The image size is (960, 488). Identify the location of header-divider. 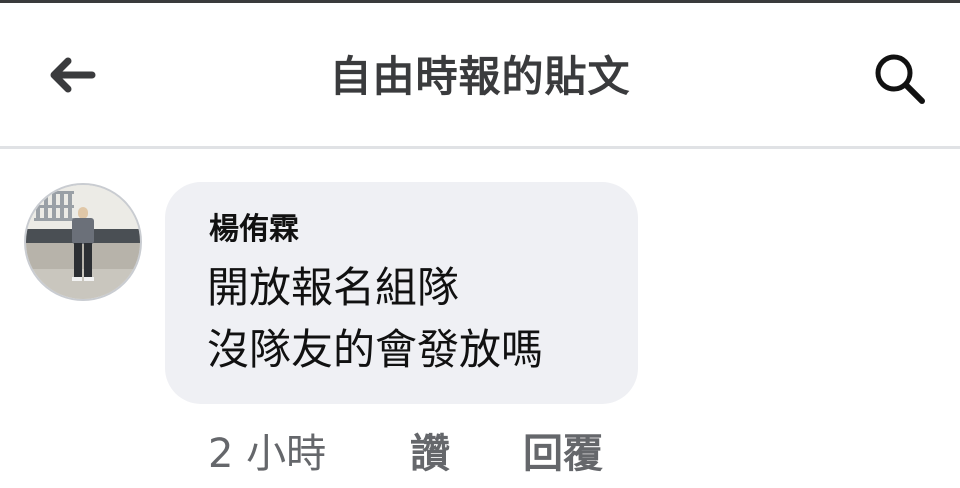
(480, 147).